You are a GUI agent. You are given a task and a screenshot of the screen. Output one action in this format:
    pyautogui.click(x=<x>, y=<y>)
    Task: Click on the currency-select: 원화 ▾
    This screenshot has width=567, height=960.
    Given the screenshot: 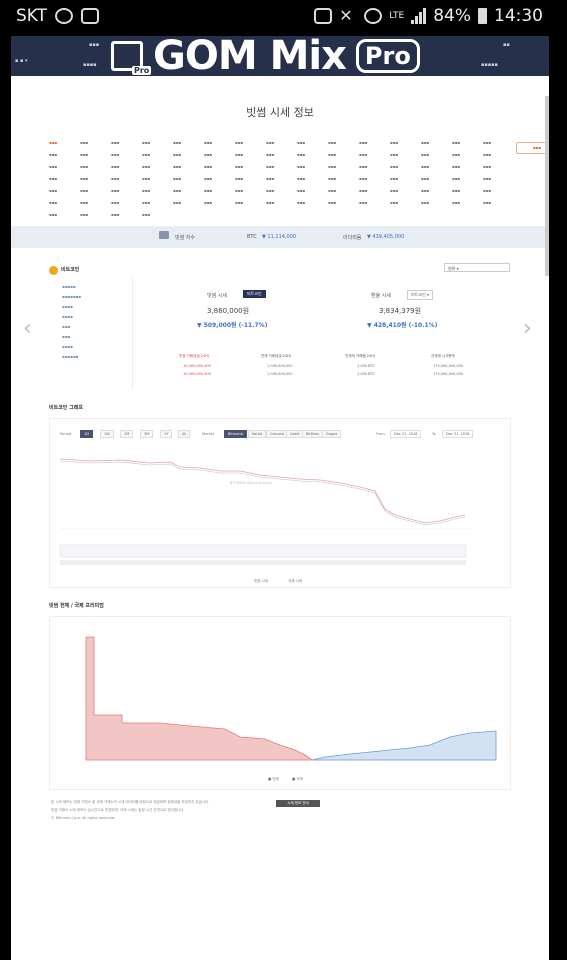 What is the action you would take?
    pyautogui.click(x=477, y=267)
    